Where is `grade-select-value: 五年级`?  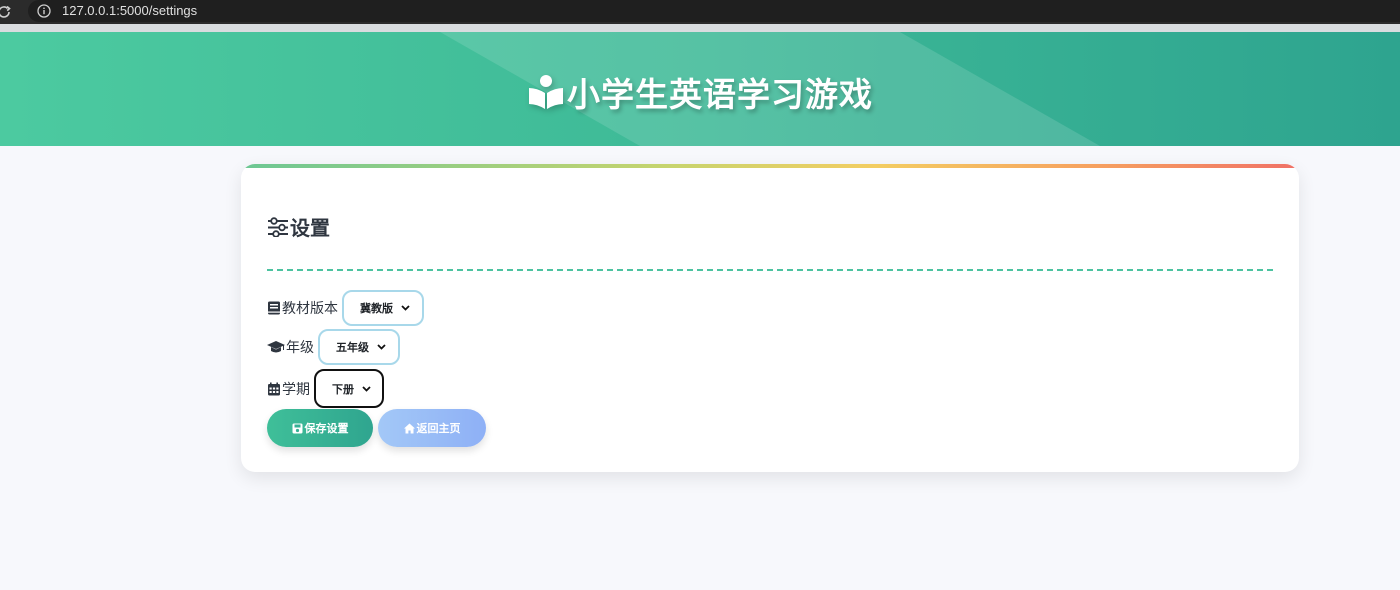 grade-select-value: 五年级 is located at coordinates (352, 347).